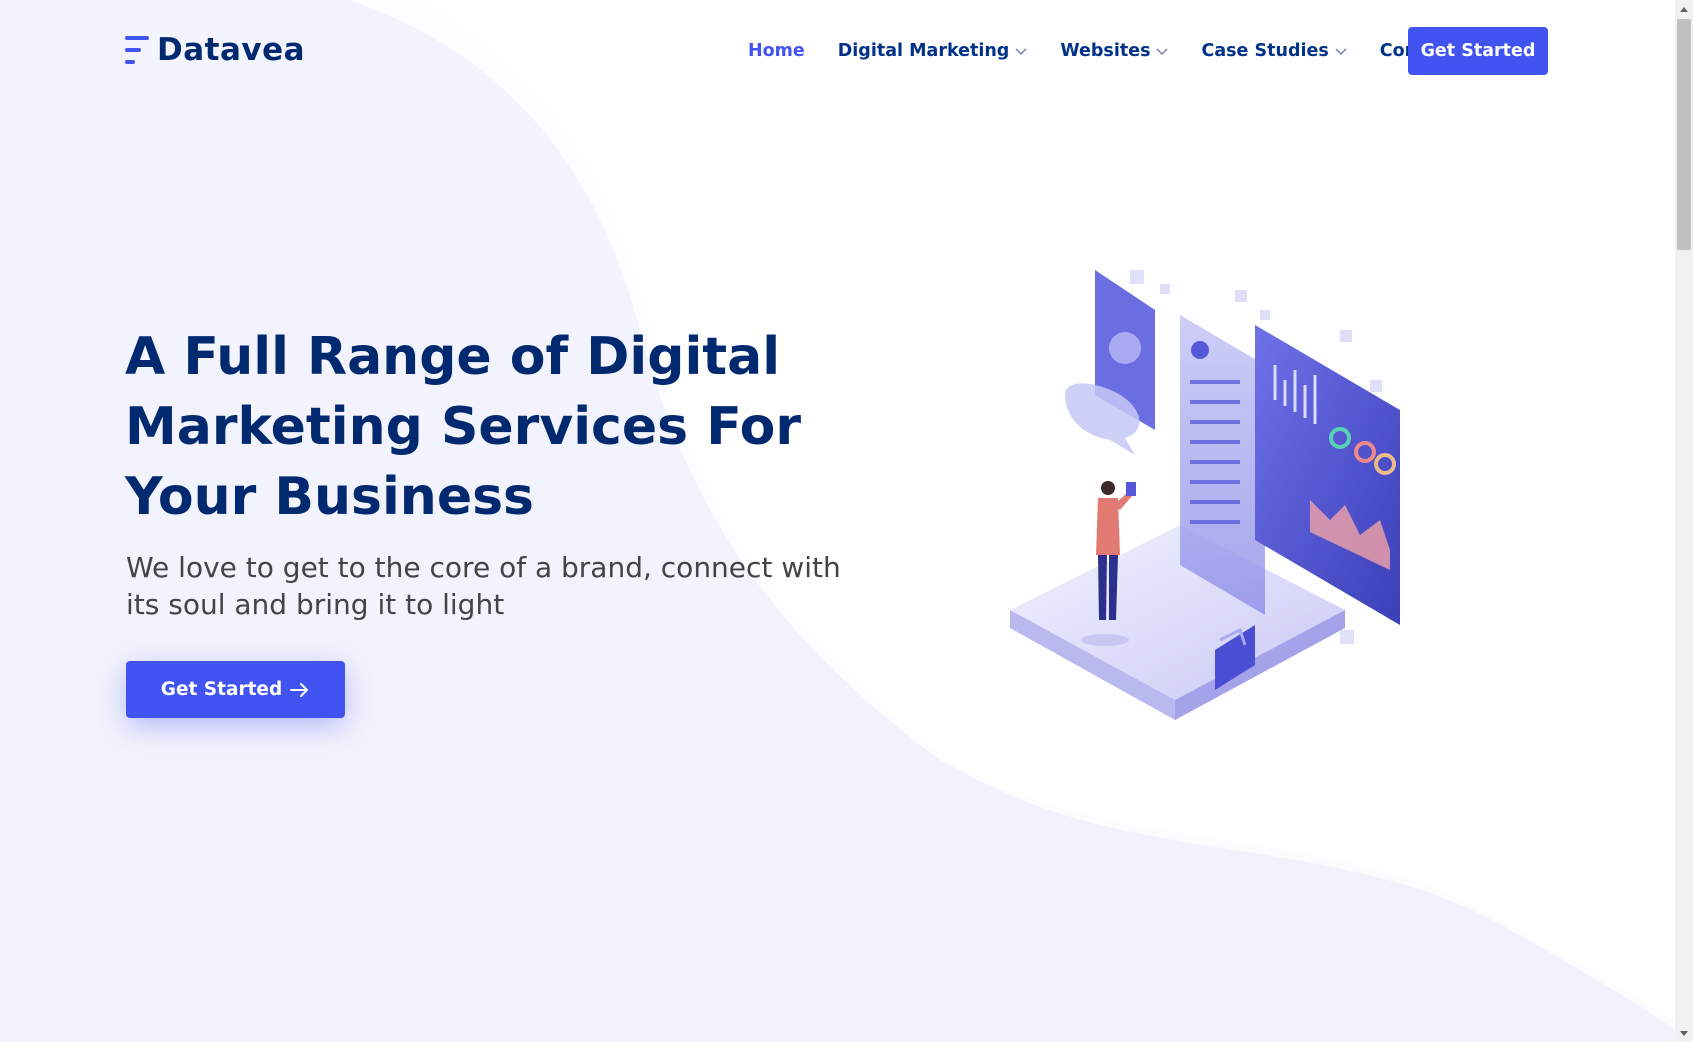  I want to click on nav-item-label: Case Studies, so click(1265, 51).